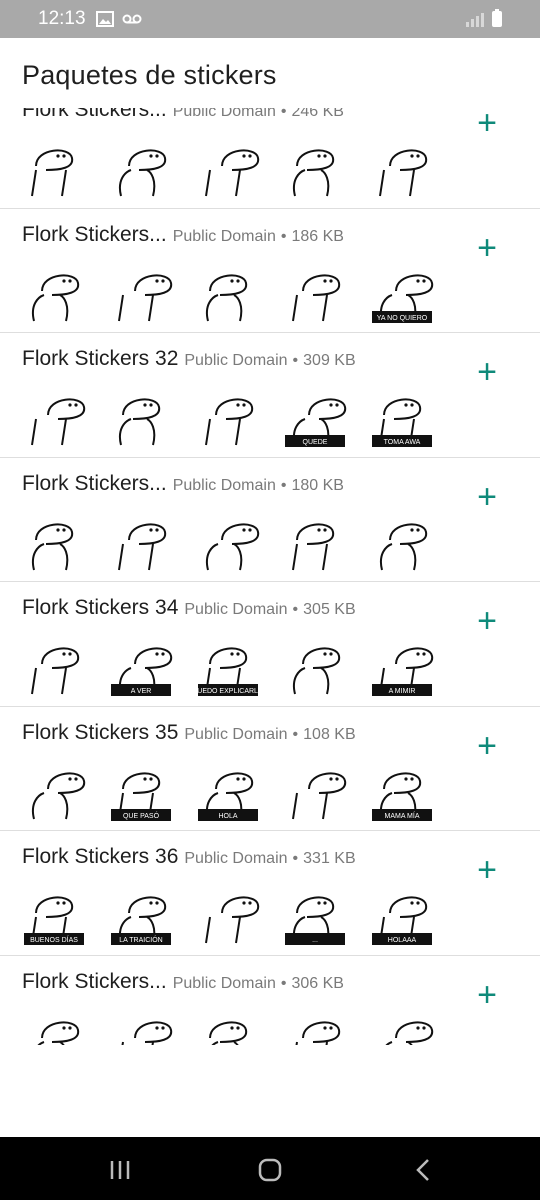  I want to click on sticker-thumbnail: A MIMIR, so click(402, 666).